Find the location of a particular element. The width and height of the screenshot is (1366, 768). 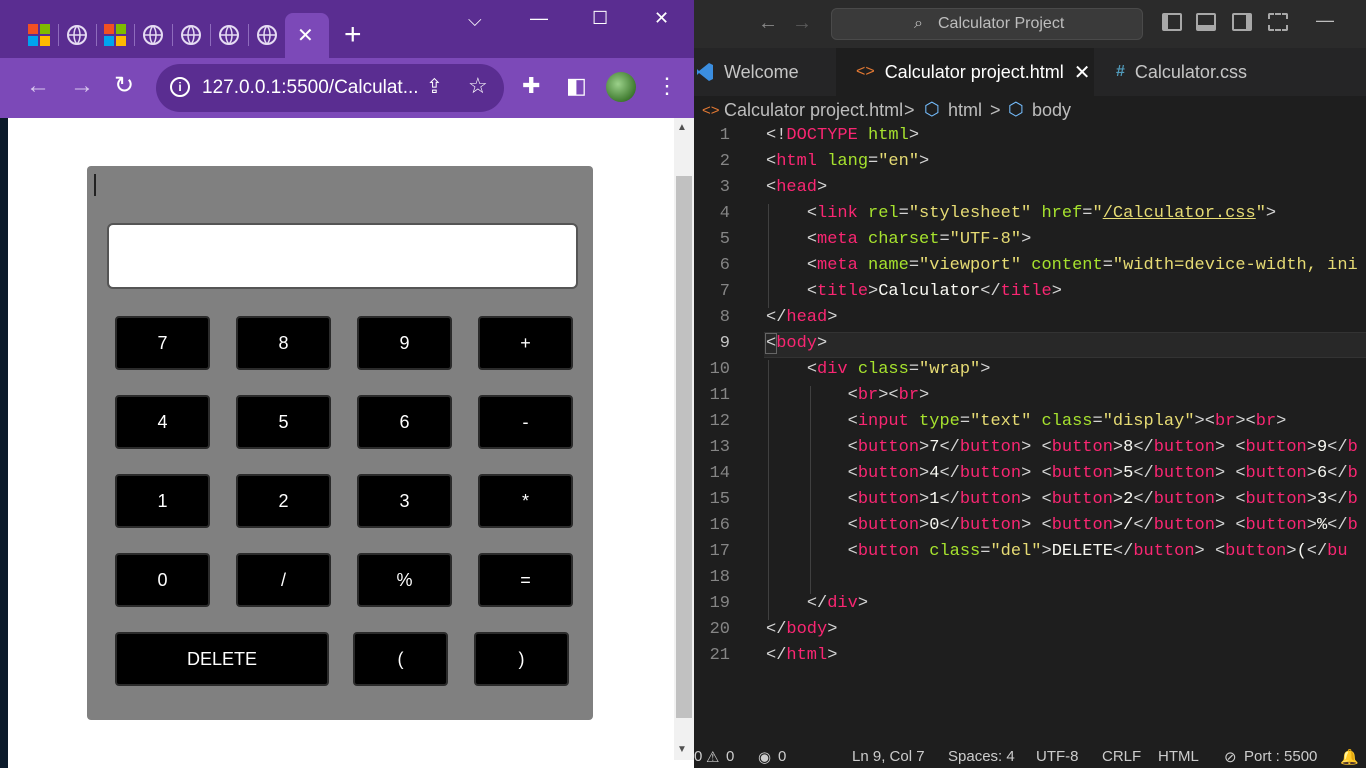

warning-icon: ⚠ is located at coordinates (713, 757).